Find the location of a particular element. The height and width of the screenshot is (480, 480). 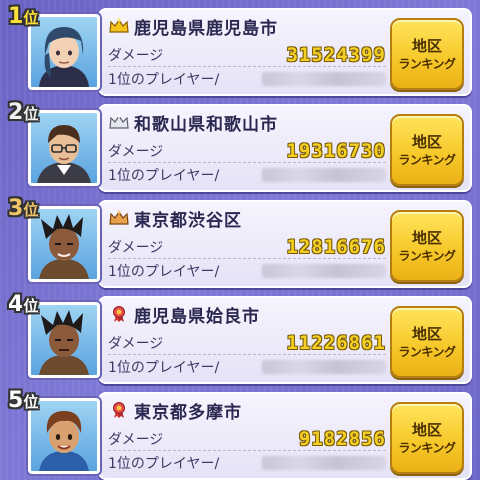

rank-label: 2位 is located at coordinates (23, 112).